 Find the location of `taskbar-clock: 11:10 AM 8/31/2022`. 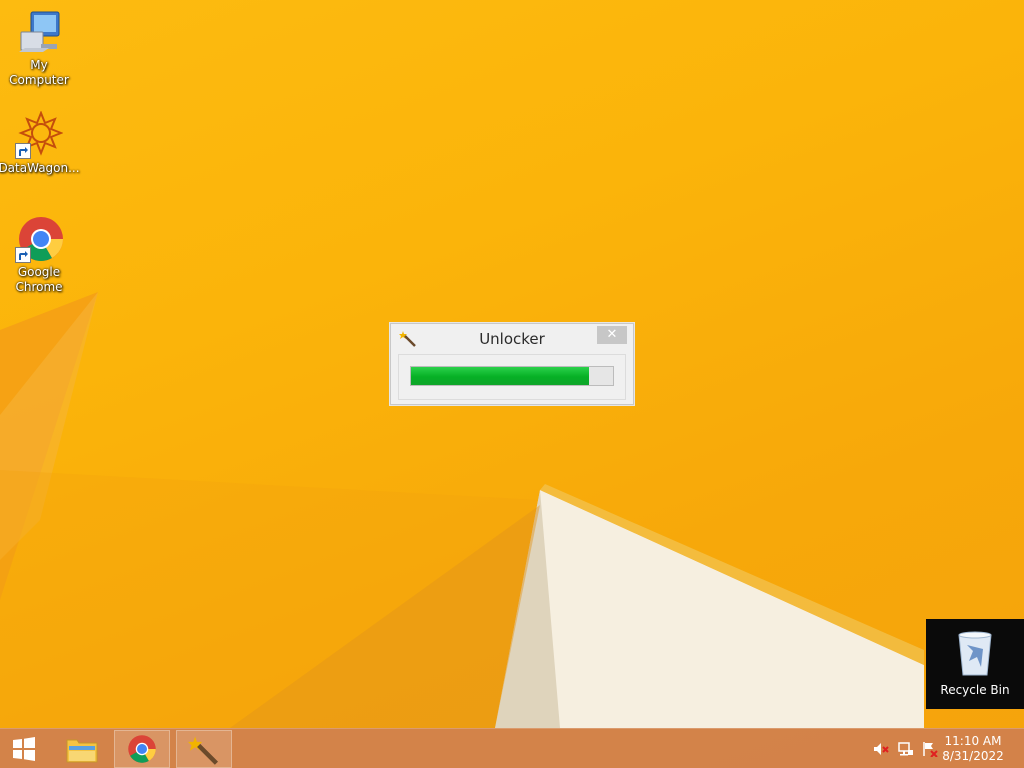

taskbar-clock: 11:10 AM 8/31/2022 is located at coordinates (973, 749).